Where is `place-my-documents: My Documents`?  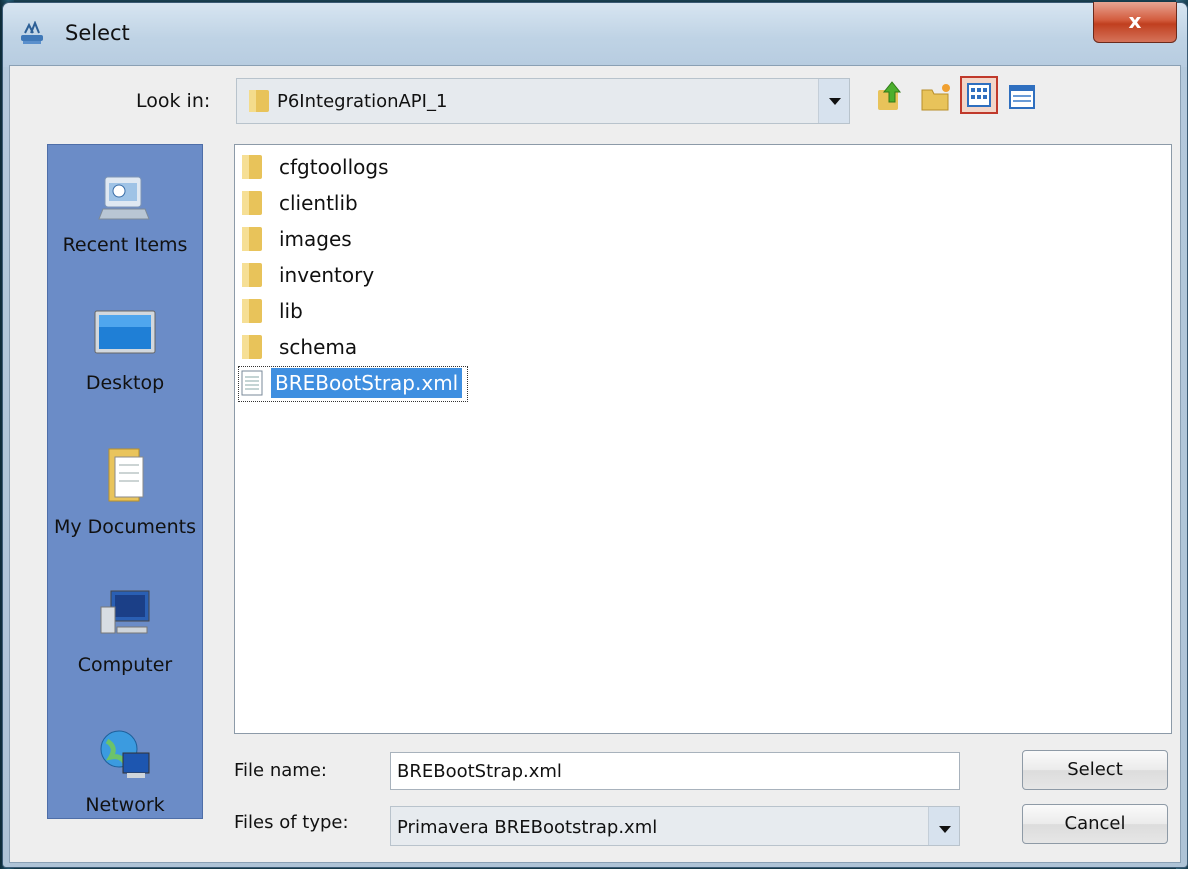
place-my-documents: My Documents is located at coordinates (125, 492).